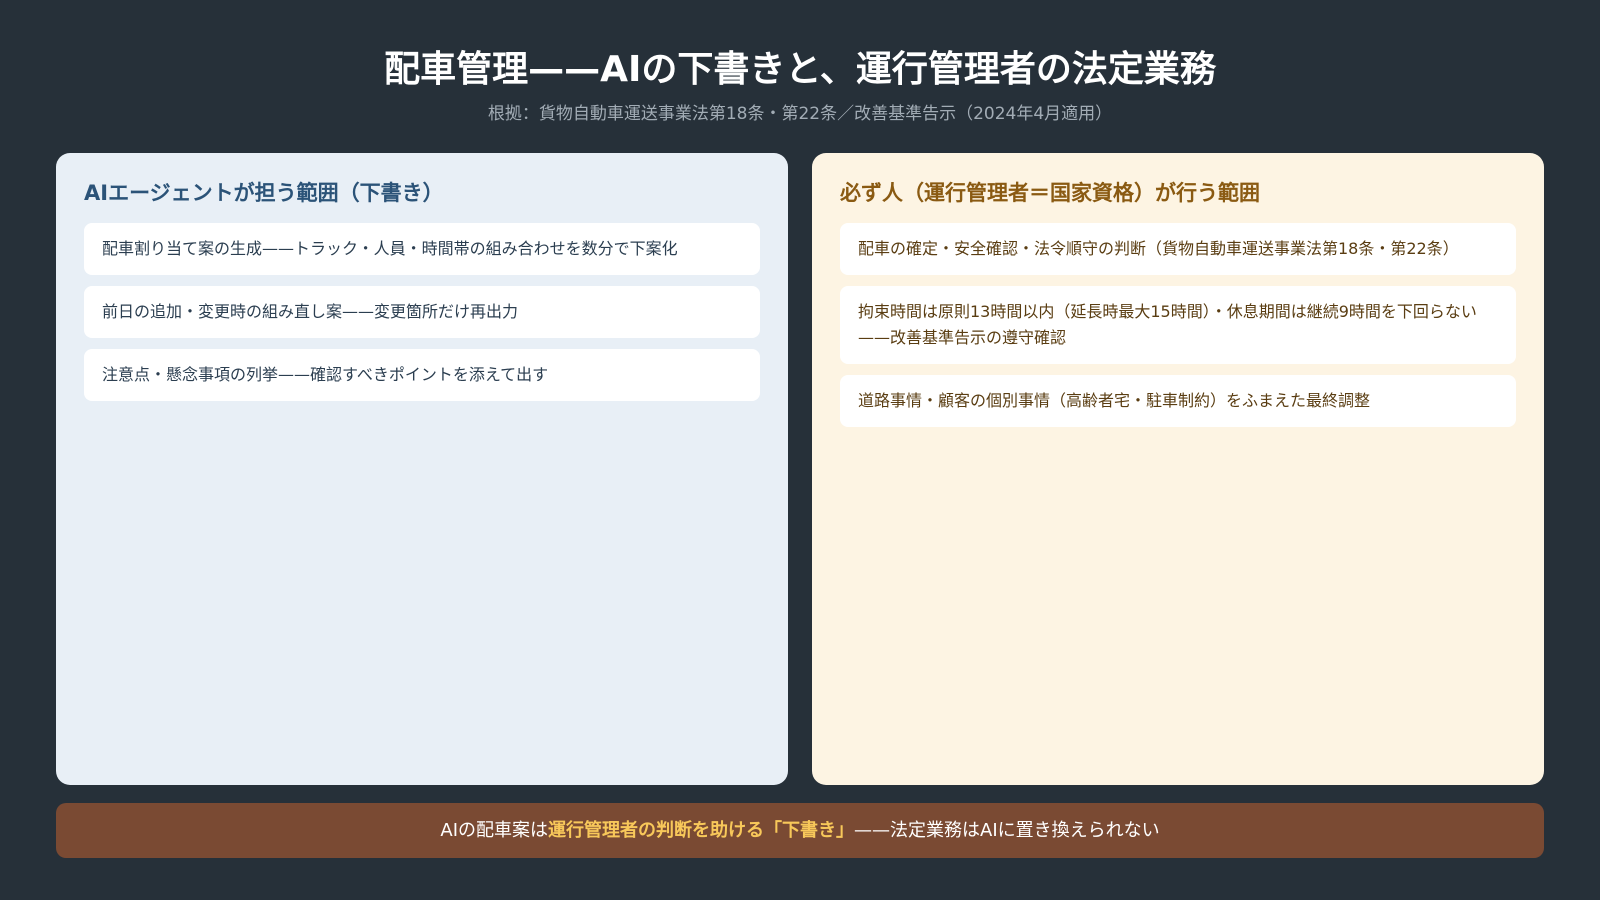 The width and height of the screenshot is (1600, 900). I want to click on banner-prefix: AIの配車案は, so click(494, 830).